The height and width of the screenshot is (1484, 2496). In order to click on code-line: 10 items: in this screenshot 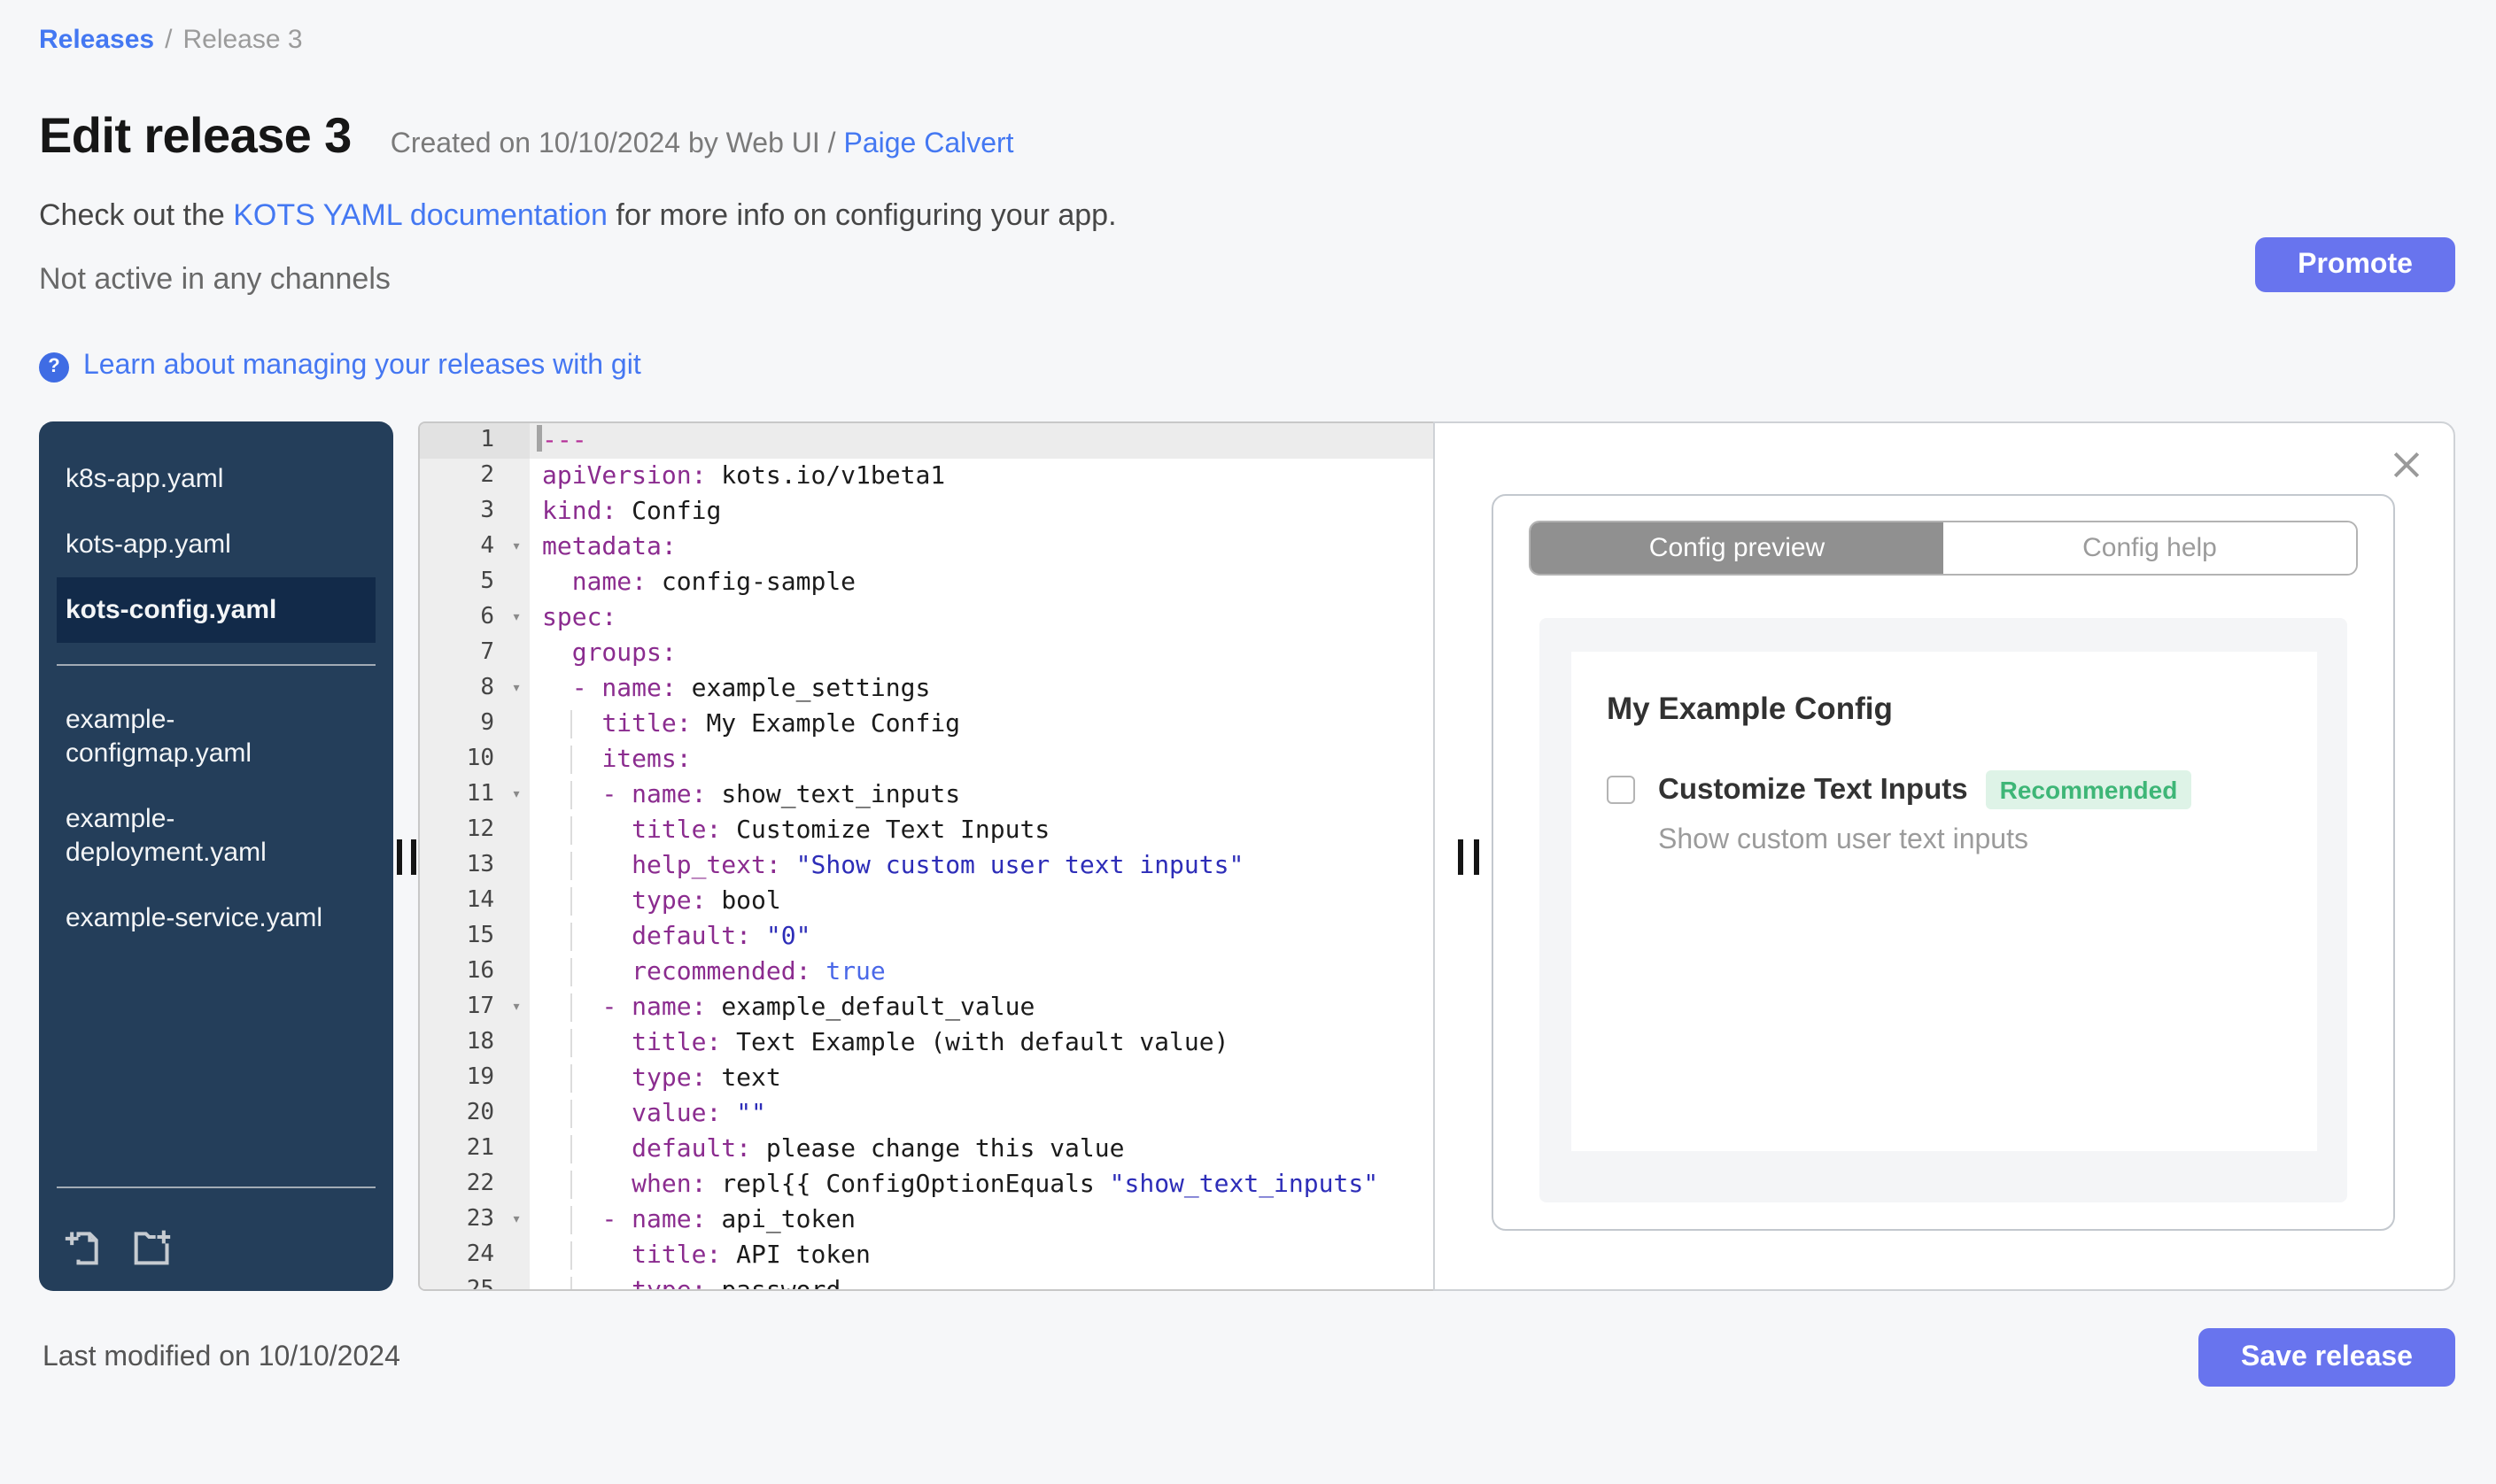, I will do `click(926, 759)`.